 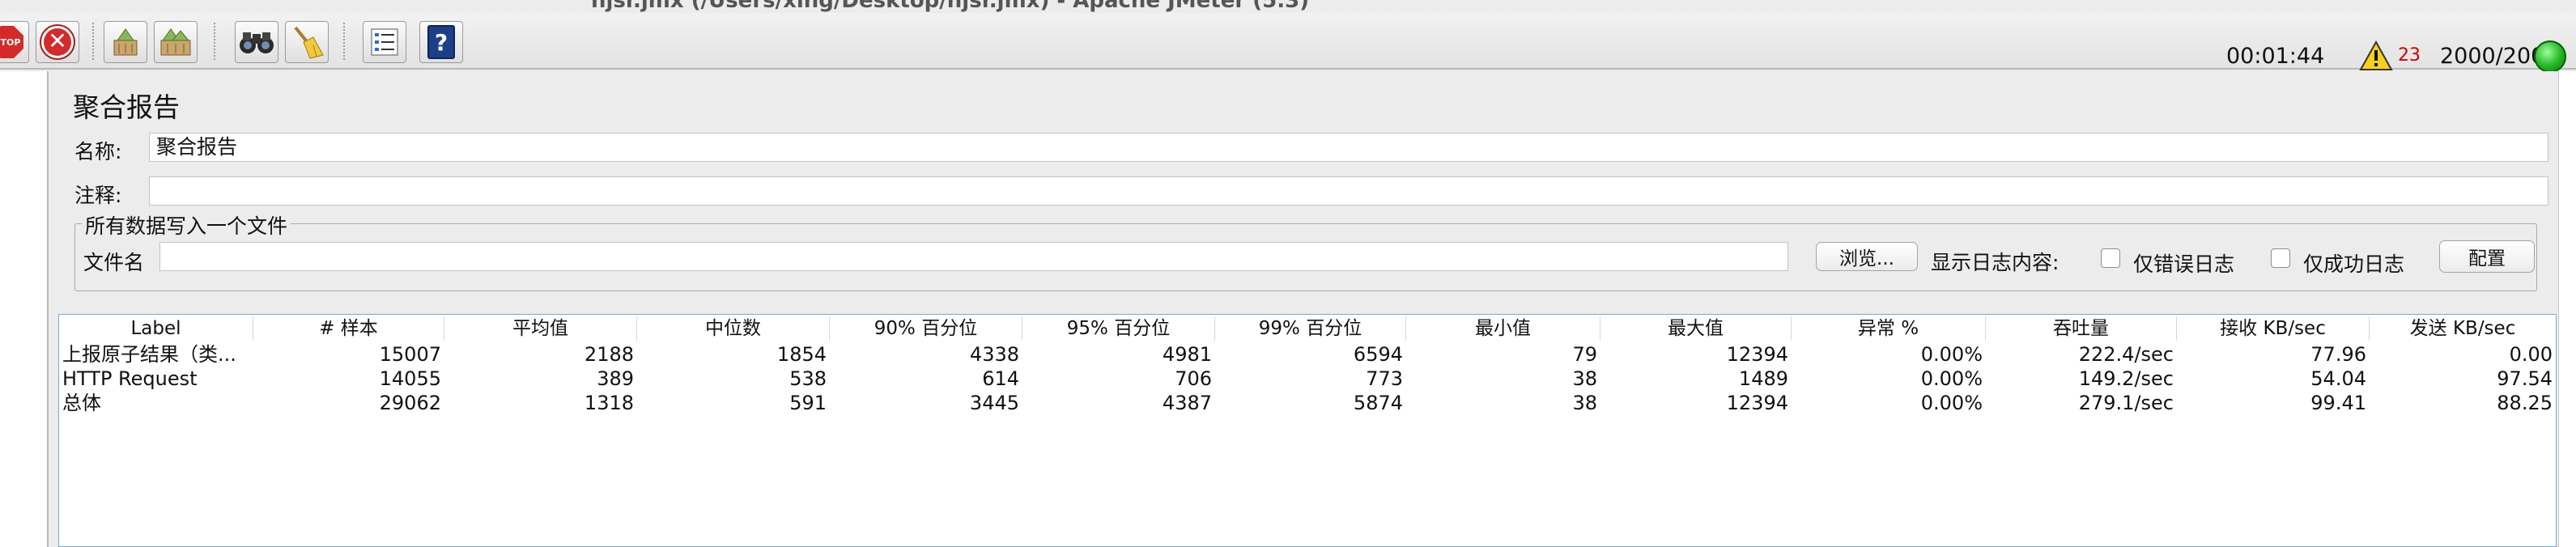 I want to click on vertical-scrollbar, so click(x=2567, y=309).